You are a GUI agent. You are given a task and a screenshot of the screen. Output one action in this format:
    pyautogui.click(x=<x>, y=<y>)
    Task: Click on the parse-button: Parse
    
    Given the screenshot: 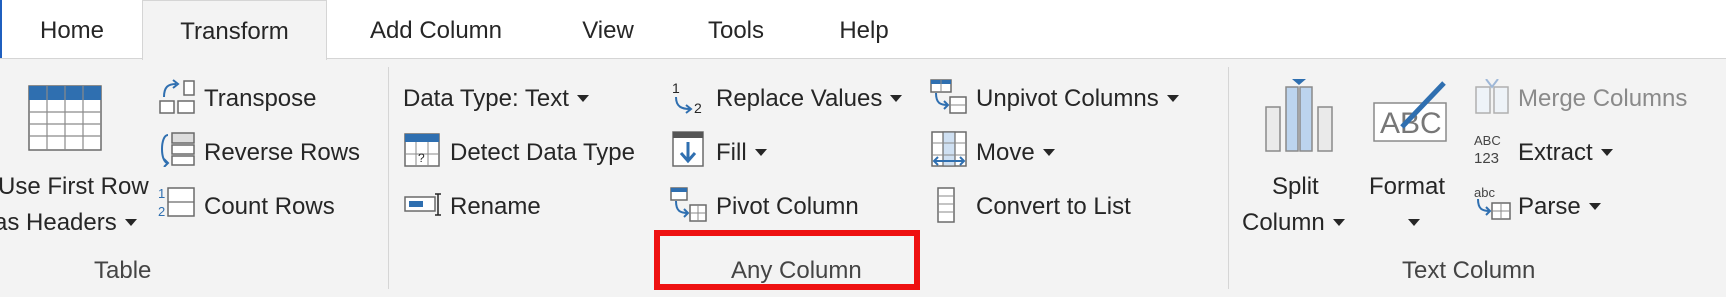 What is the action you would take?
    pyautogui.click(x=1559, y=207)
    